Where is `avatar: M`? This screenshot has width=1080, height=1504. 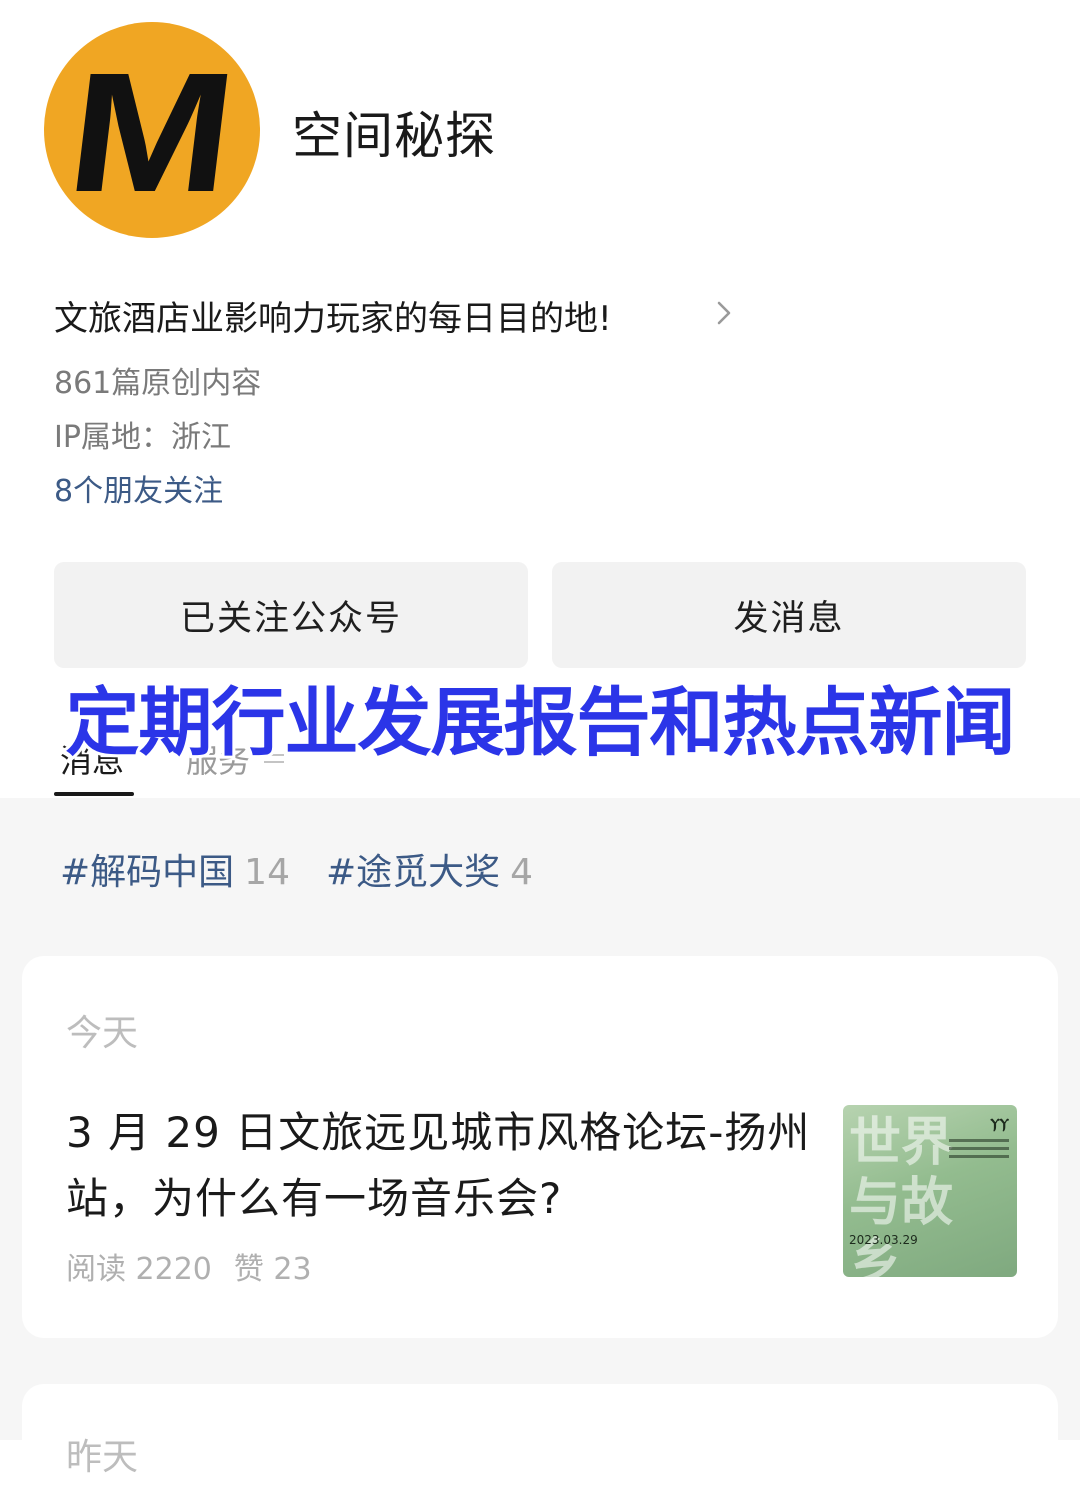 avatar: M is located at coordinates (152, 130).